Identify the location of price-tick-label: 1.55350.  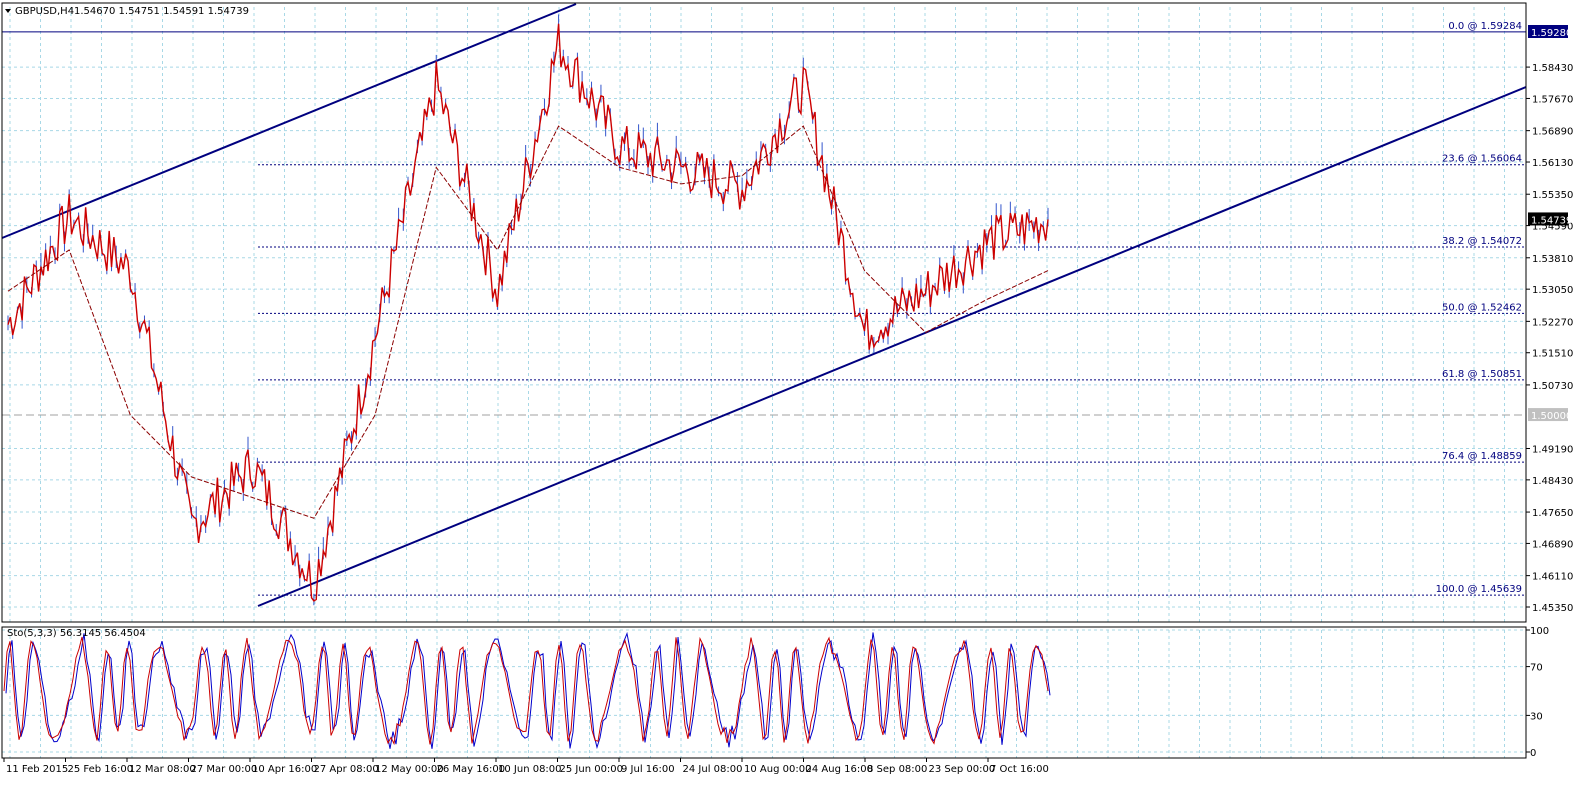
(1552, 195).